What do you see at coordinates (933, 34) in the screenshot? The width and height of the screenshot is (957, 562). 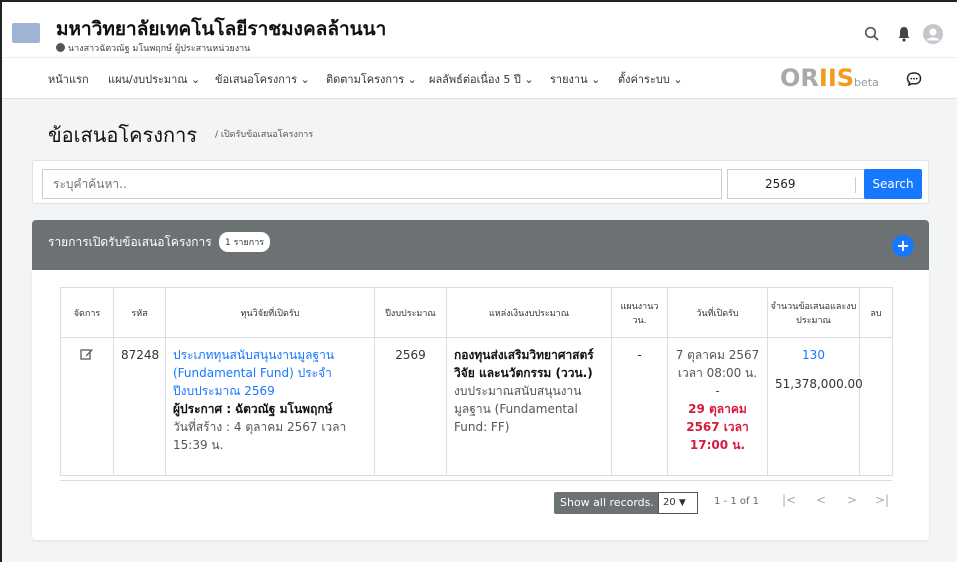 I see `avatar-icon` at bounding box center [933, 34].